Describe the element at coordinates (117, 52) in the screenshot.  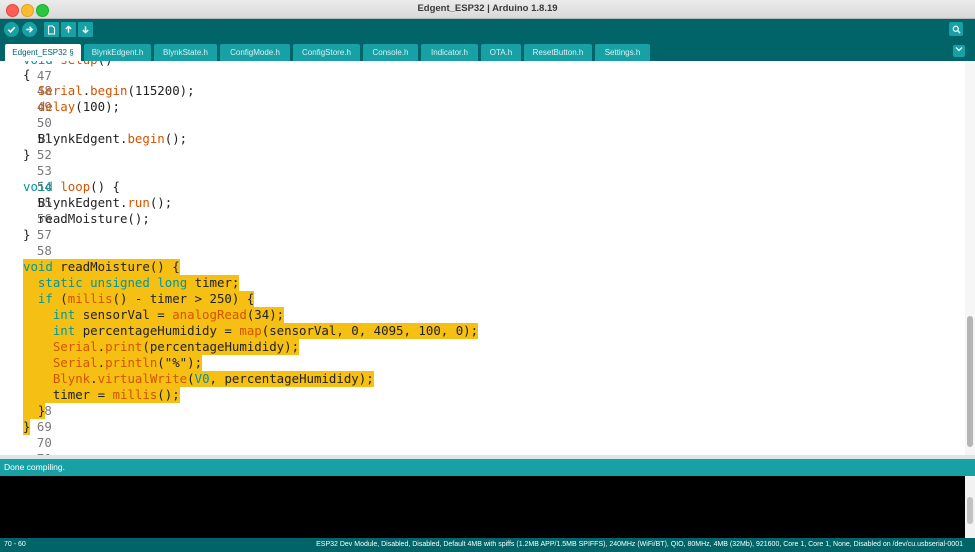
I see `tab-blynkedgent-h: BlynkEdgent.h` at that location.